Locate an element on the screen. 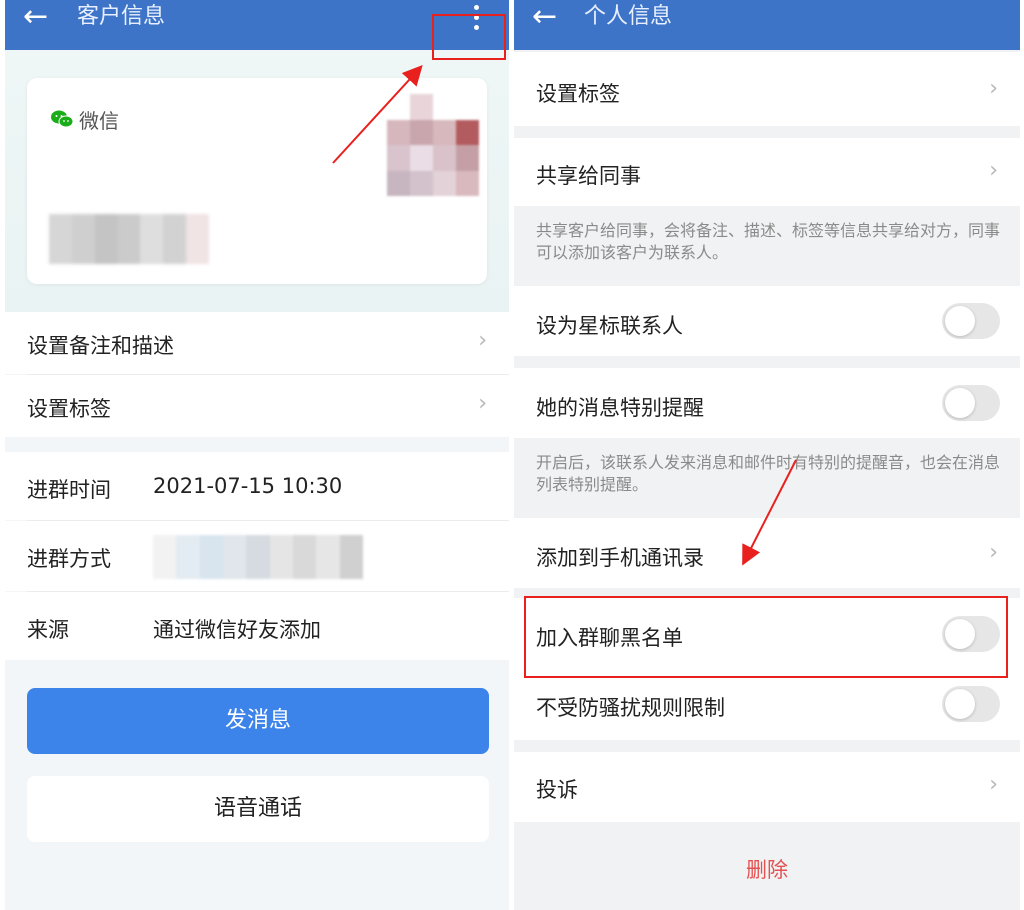 This screenshot has height=910, width=1024. profile-card: 微信 is located at coordinates (257, 181).